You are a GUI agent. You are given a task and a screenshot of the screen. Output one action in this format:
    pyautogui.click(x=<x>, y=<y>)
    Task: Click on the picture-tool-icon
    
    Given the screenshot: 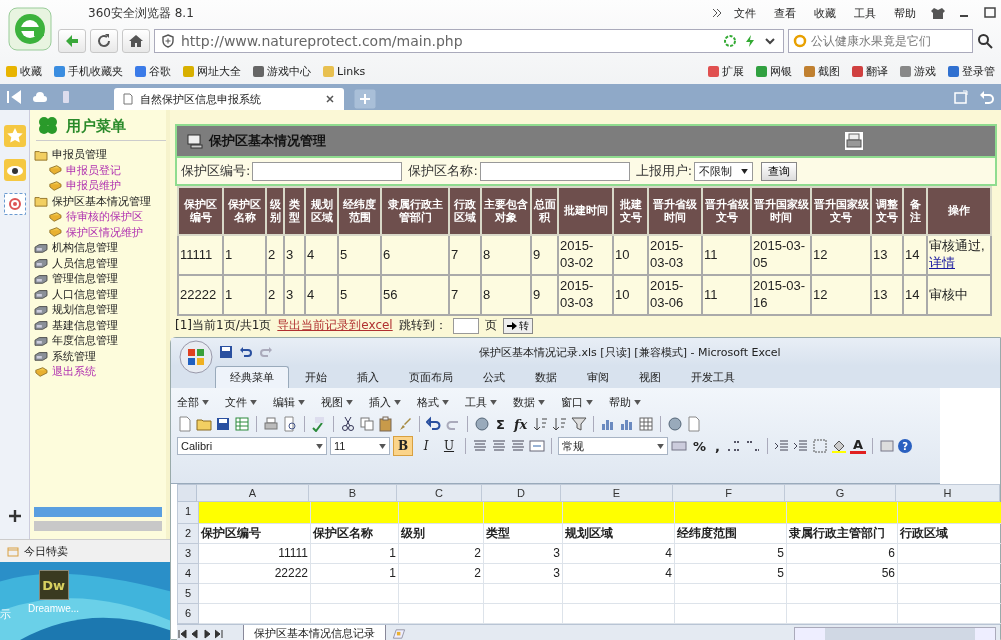 What is the action you would take?
    pyautogui.click(x=887, y=446)
    